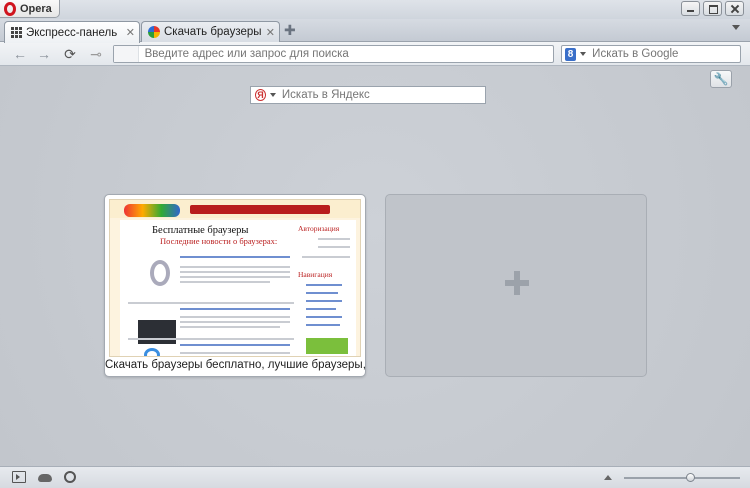  I want to click on opera-logo-thumbnail, so click(160, 273).